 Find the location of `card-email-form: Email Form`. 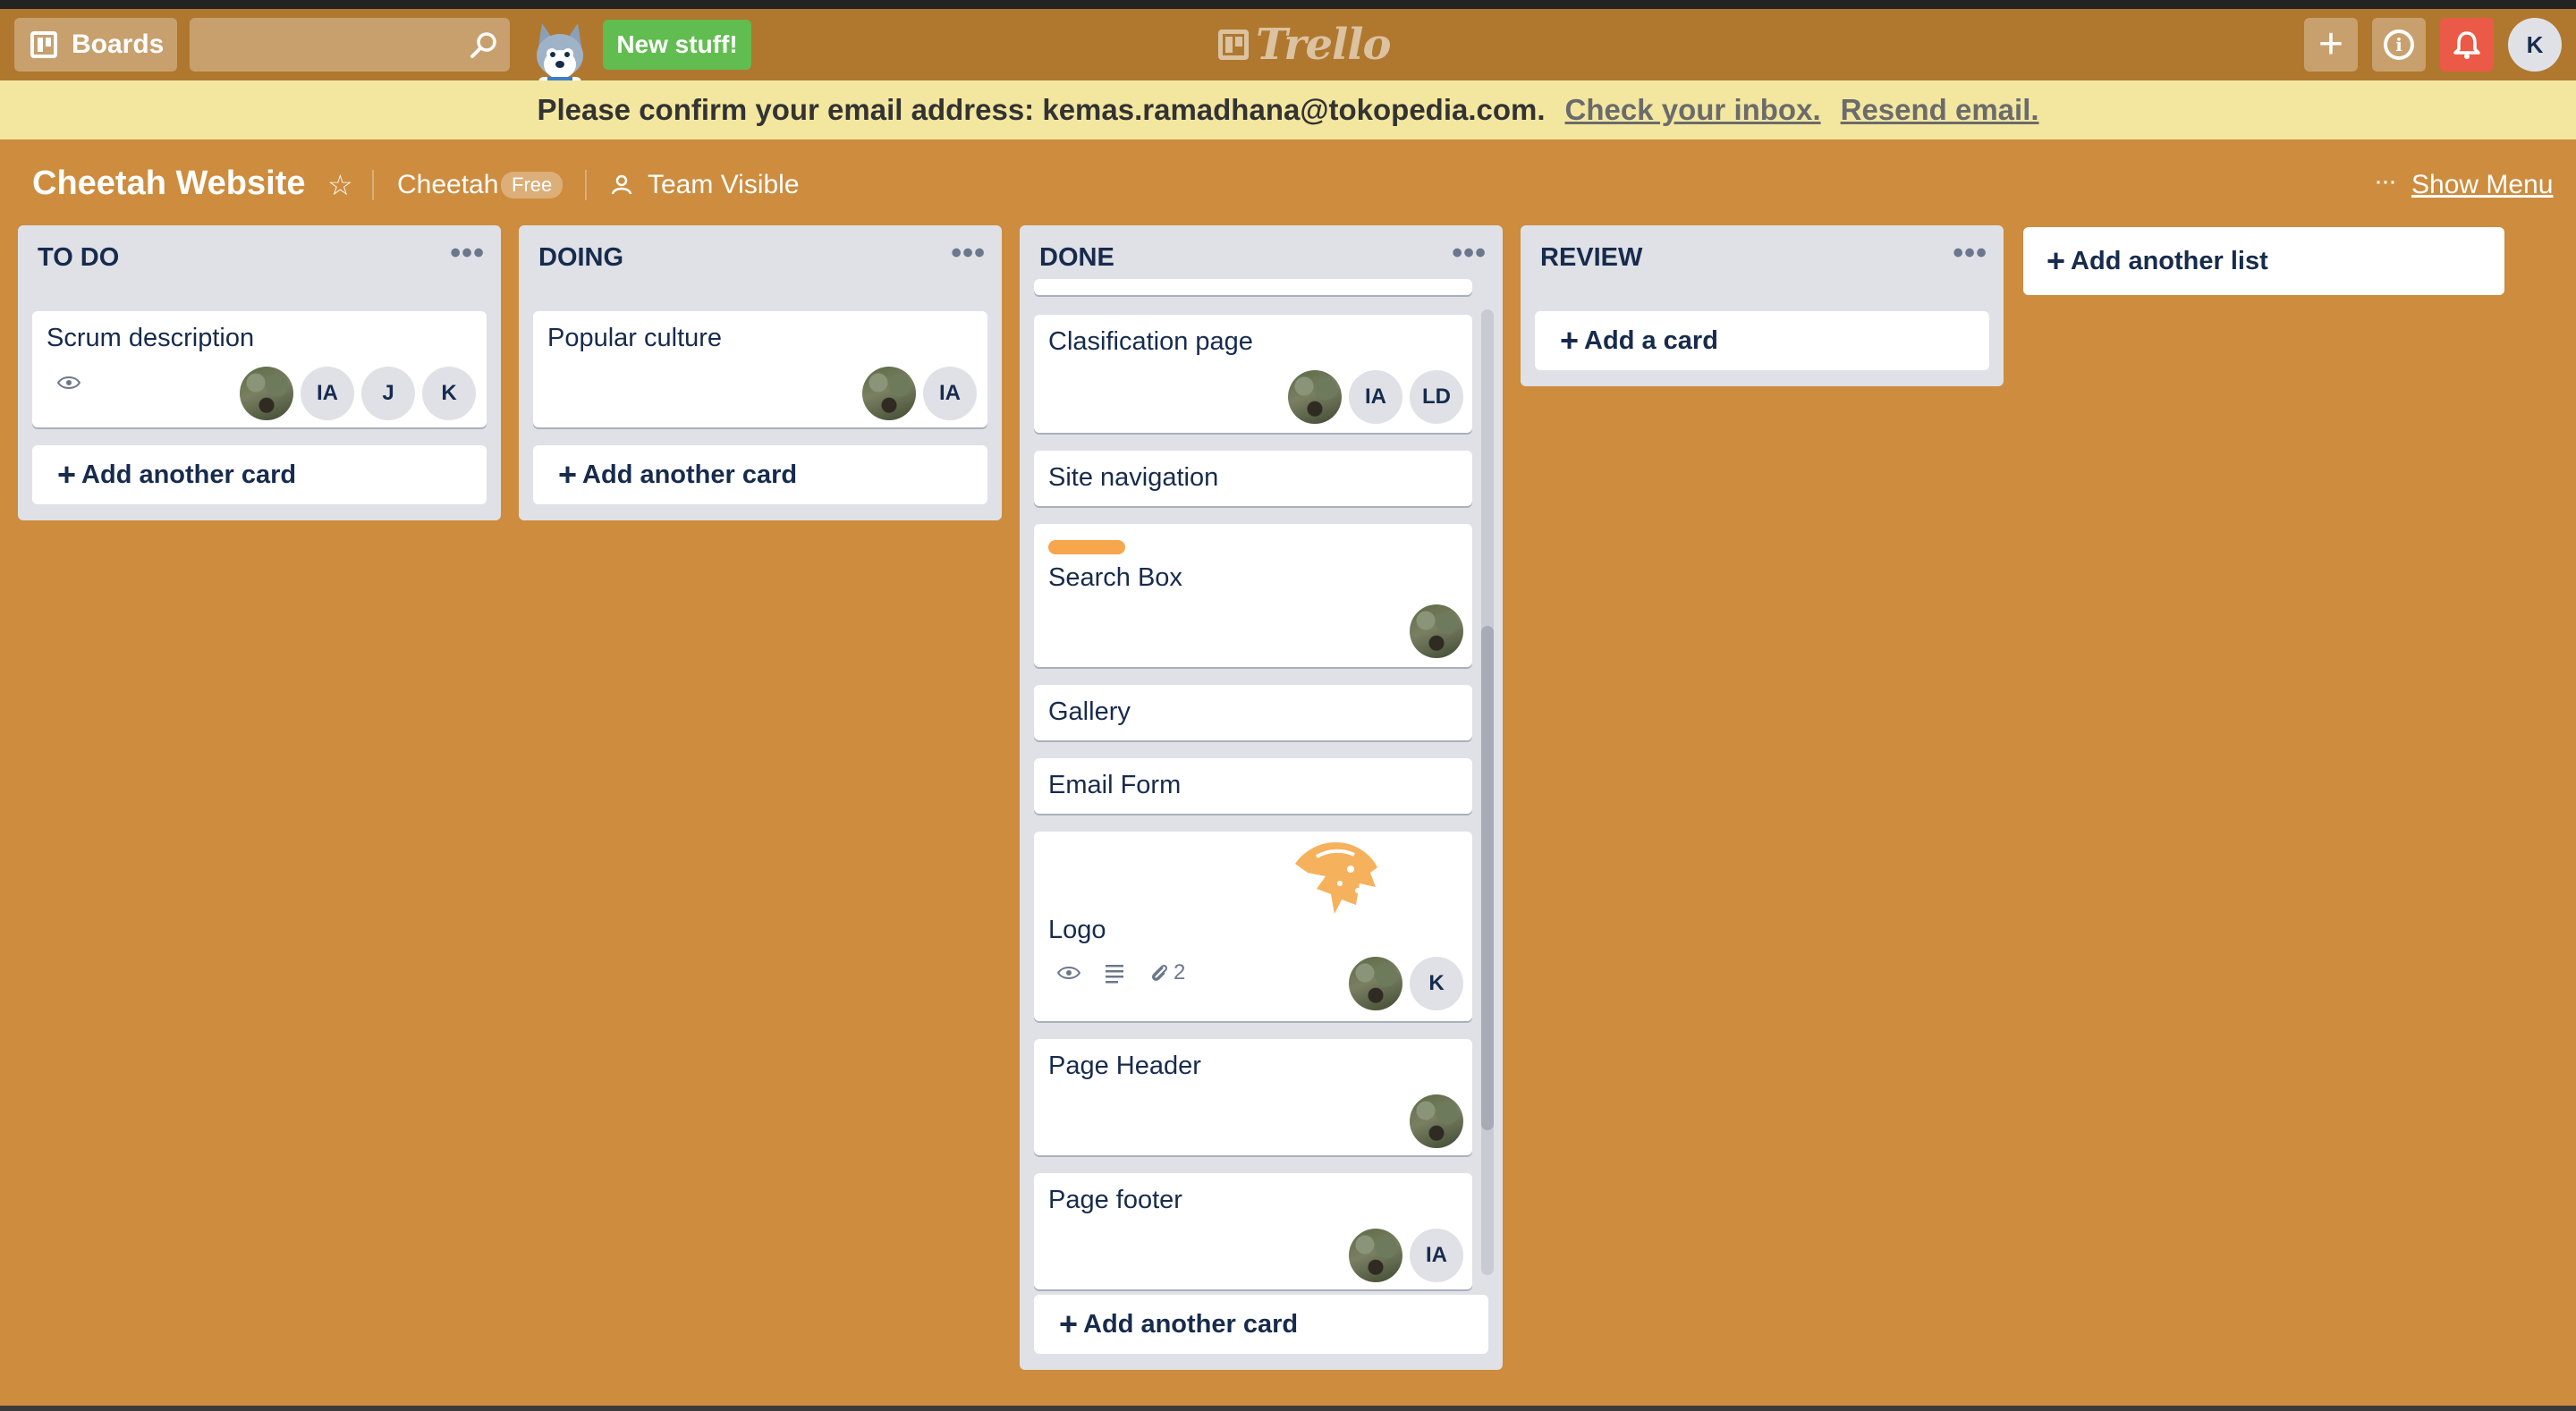

card-email-form: Email Form is located at coordinates (1253, 786).